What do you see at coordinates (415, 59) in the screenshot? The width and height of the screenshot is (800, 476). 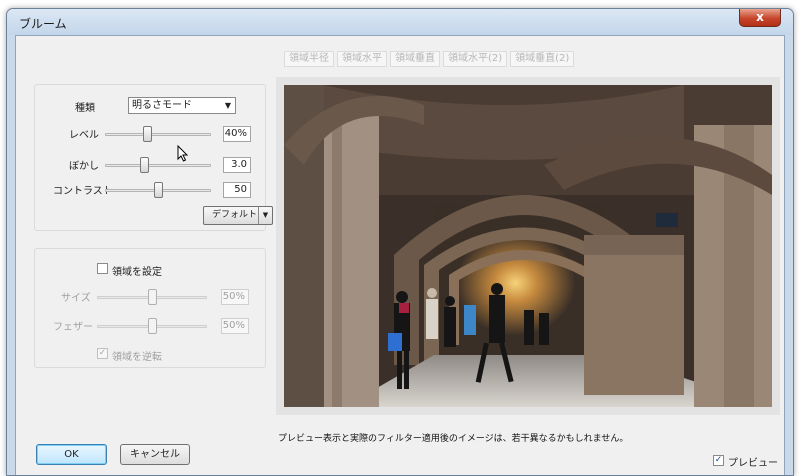 I see `tab-region-vertical: 領域垂直` at bounding box center [415, 59].